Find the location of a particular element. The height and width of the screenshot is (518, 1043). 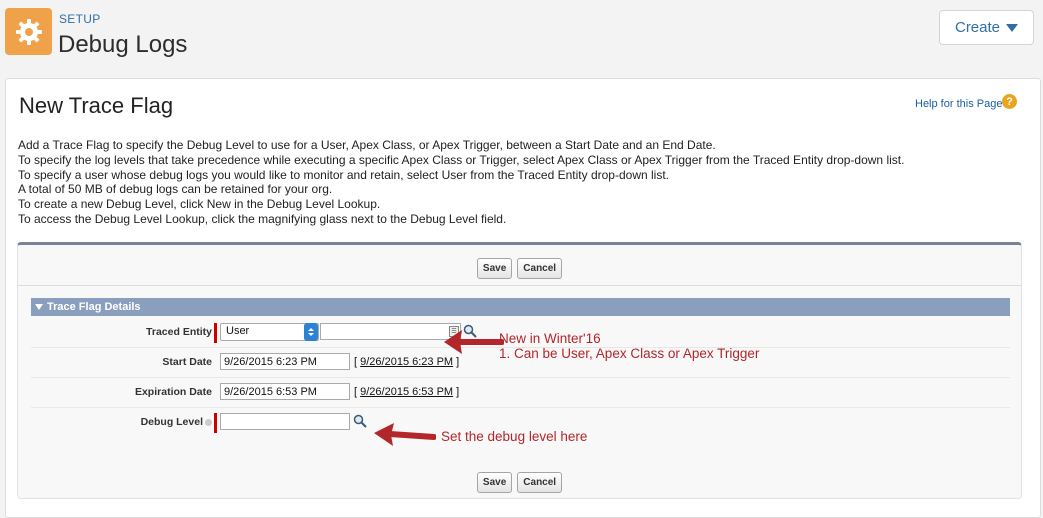

help-icon: ? is located at coordinates (1009, 101).